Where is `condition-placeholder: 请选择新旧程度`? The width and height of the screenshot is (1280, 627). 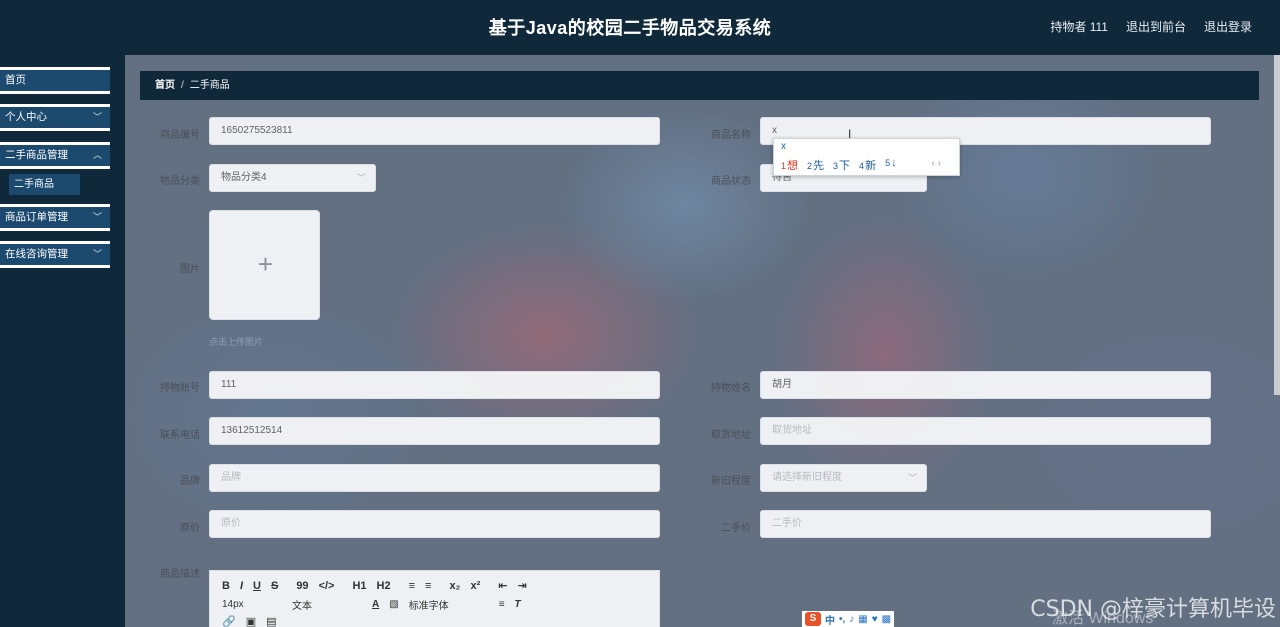
condition-placeholder: 请选择新旧程度 is located at coordinates (807, 477).